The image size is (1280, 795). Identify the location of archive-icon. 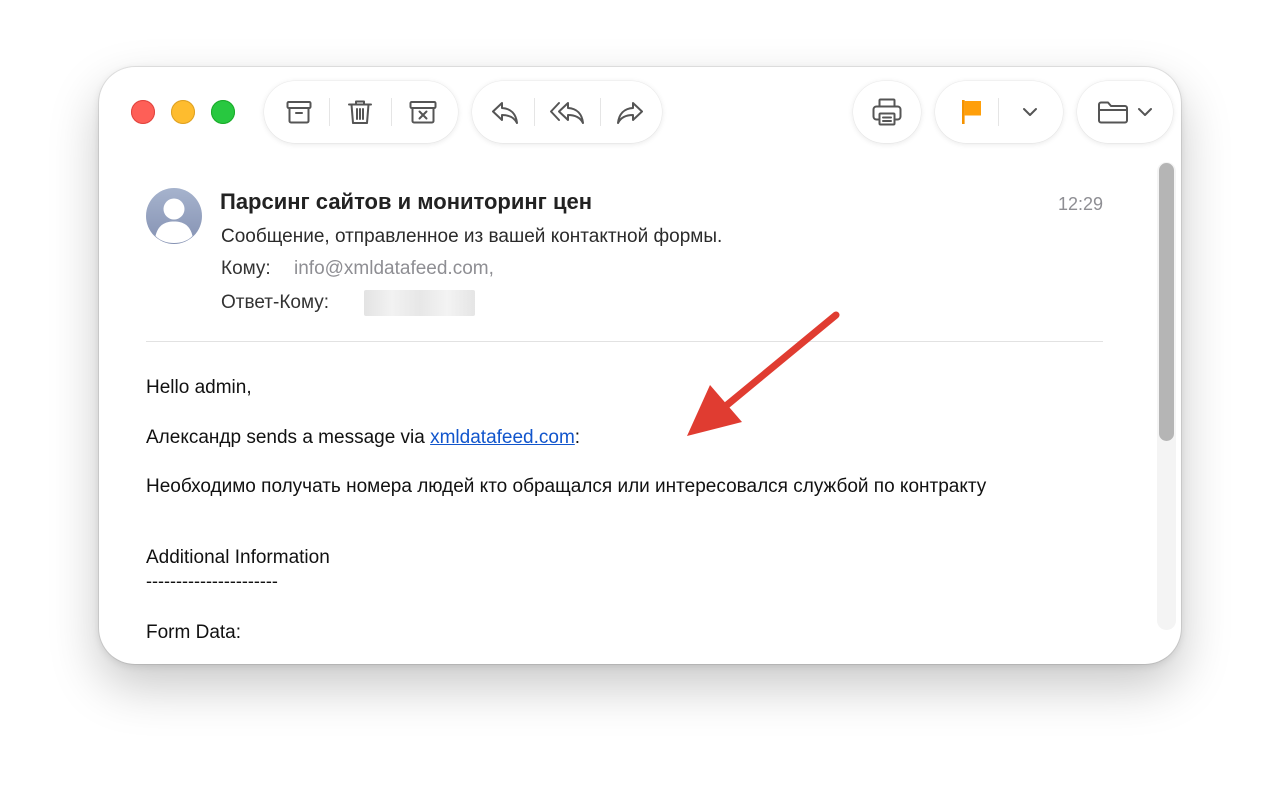
(299, 112).